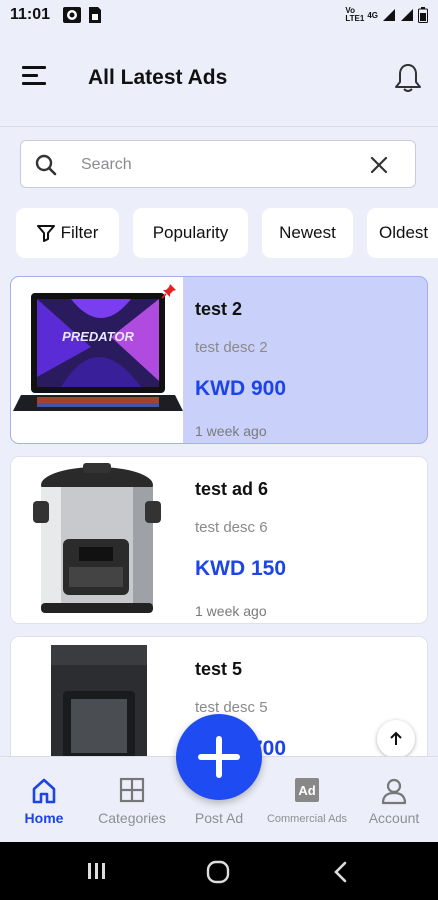 This screenshot has width=438, height=900. I want to click on svg-text: Ad, so click(306, 790).